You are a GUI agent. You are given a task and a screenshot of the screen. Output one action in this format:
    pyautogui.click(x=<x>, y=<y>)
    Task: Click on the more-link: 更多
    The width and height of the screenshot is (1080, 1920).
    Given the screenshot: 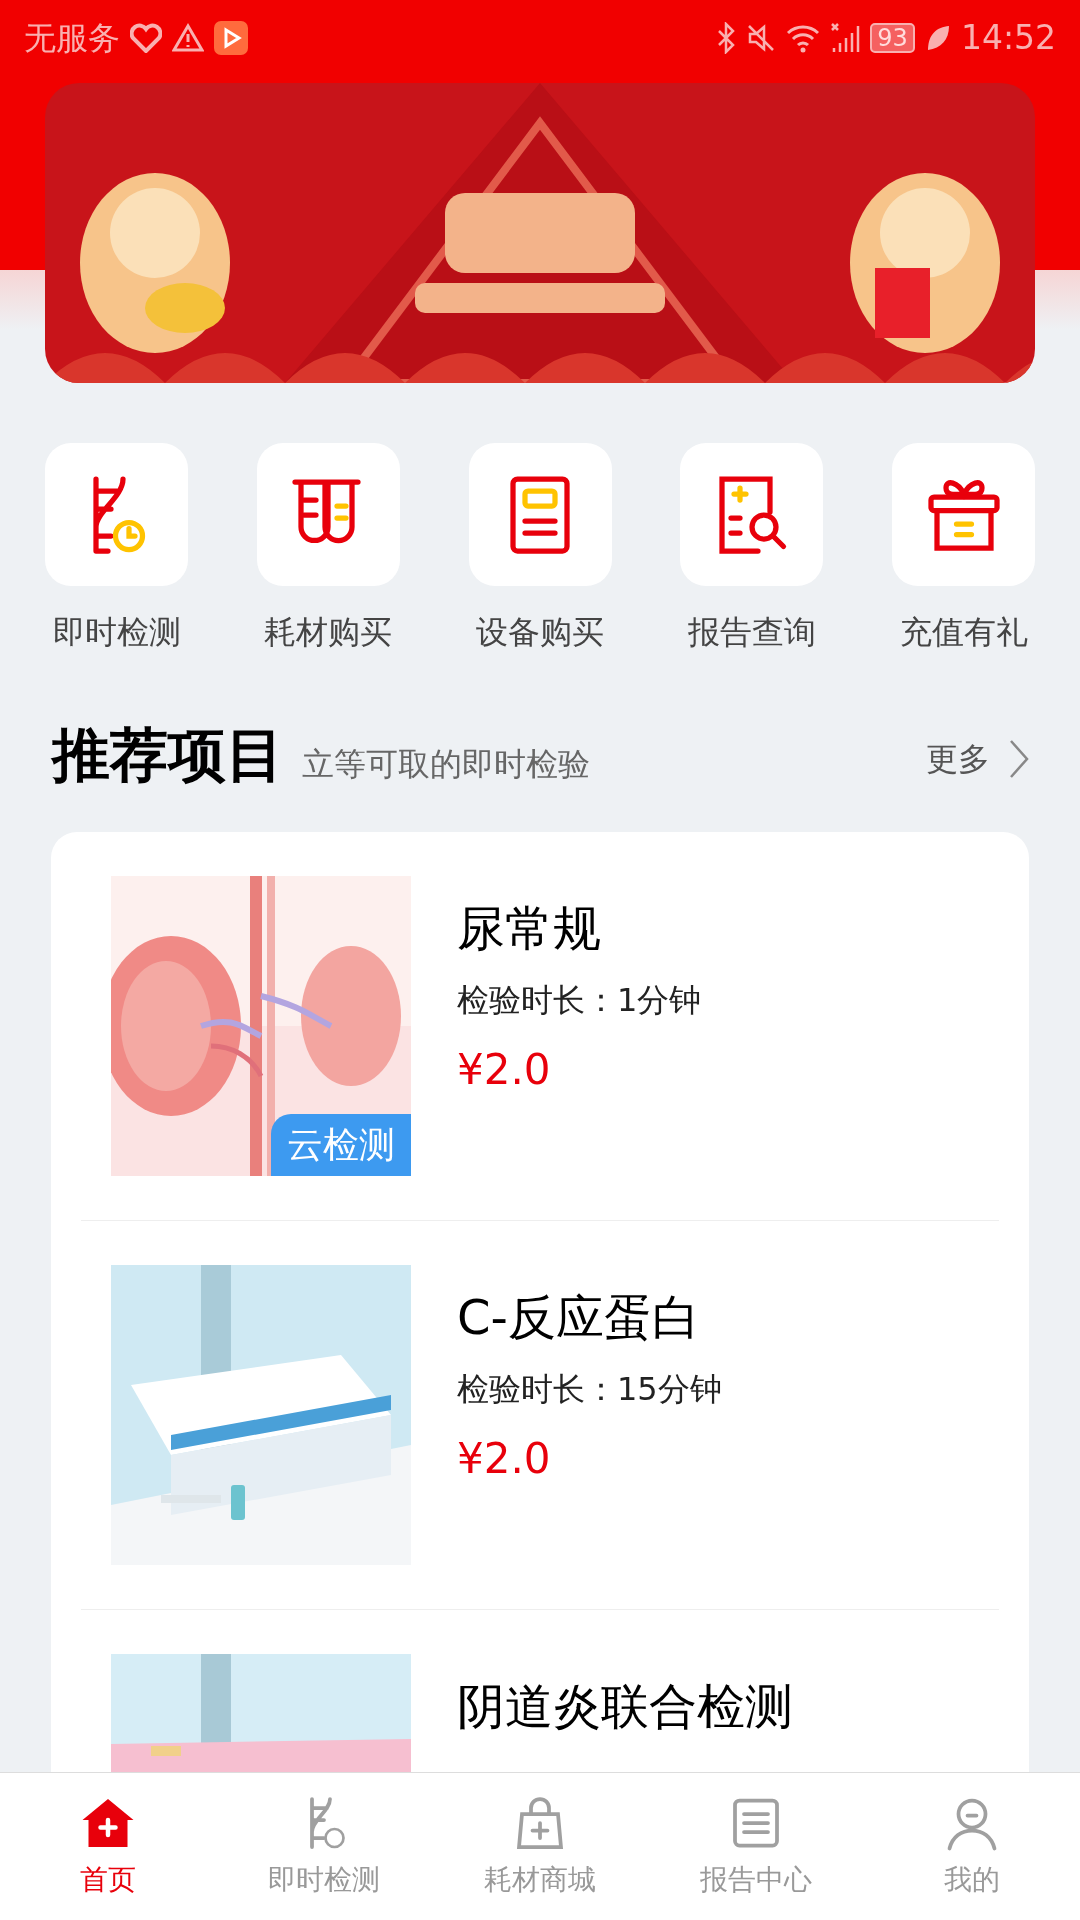 What is the action you would take?
    pyautogui.click(x=978, y=761)
    